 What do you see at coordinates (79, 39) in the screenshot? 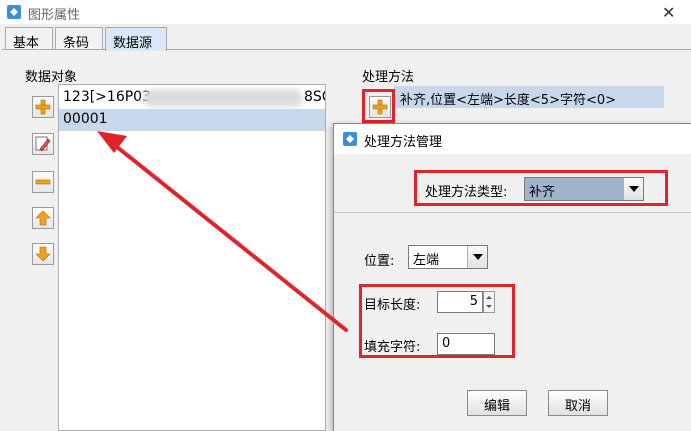
I see `tab-barcode: 条码` at bounding box center [79, 39].